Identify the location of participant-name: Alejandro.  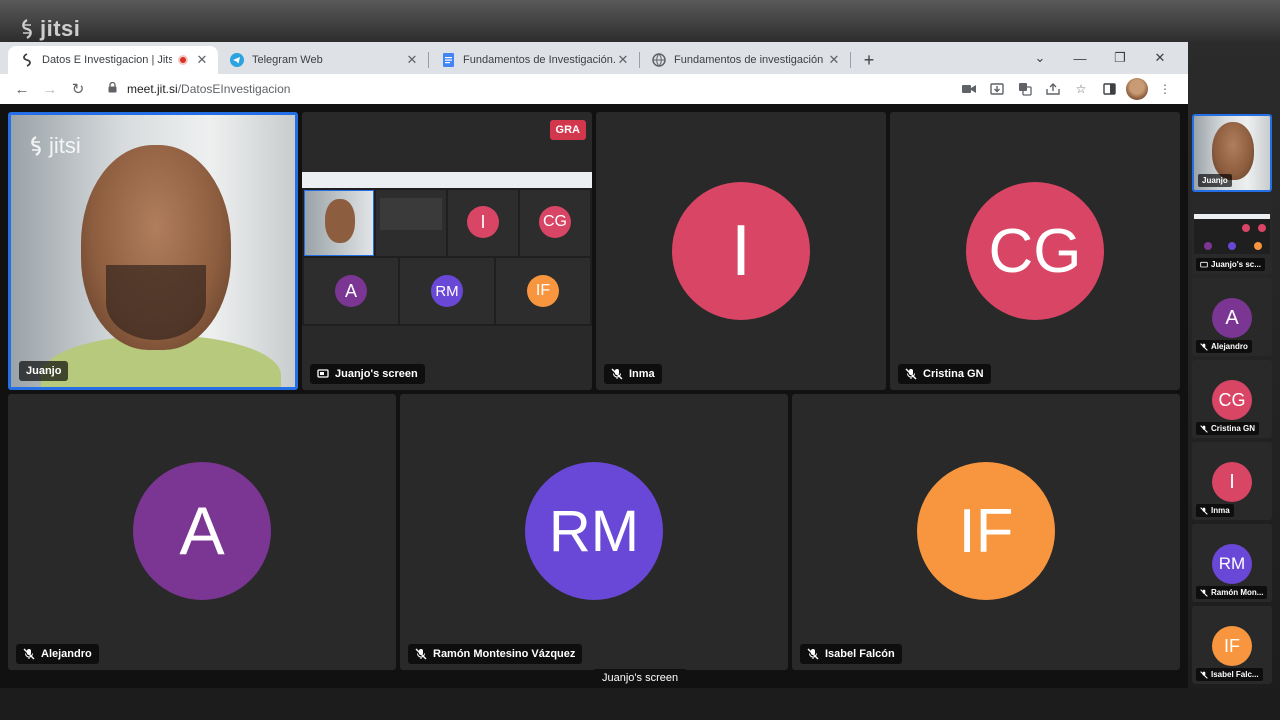
(66, 654).